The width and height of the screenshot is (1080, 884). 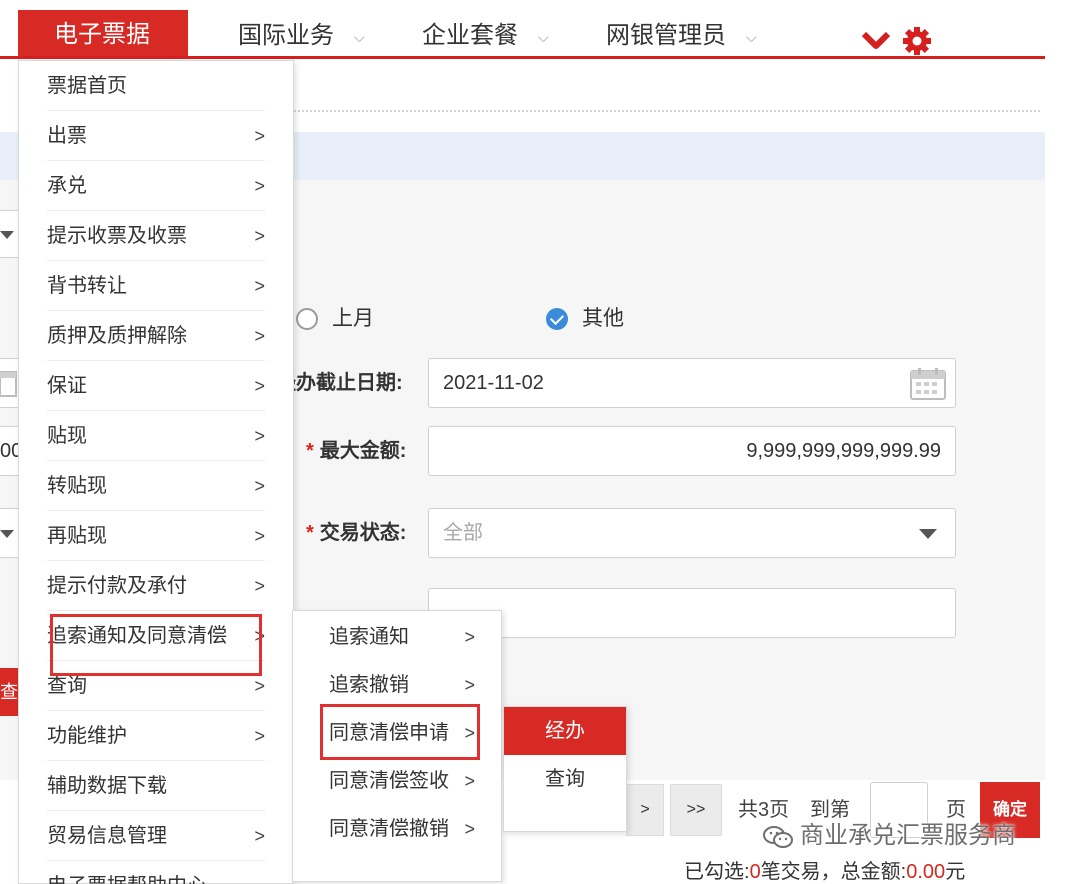 I want to click on submenu-item-inquiry: 查询, so click(x=565, y=779).